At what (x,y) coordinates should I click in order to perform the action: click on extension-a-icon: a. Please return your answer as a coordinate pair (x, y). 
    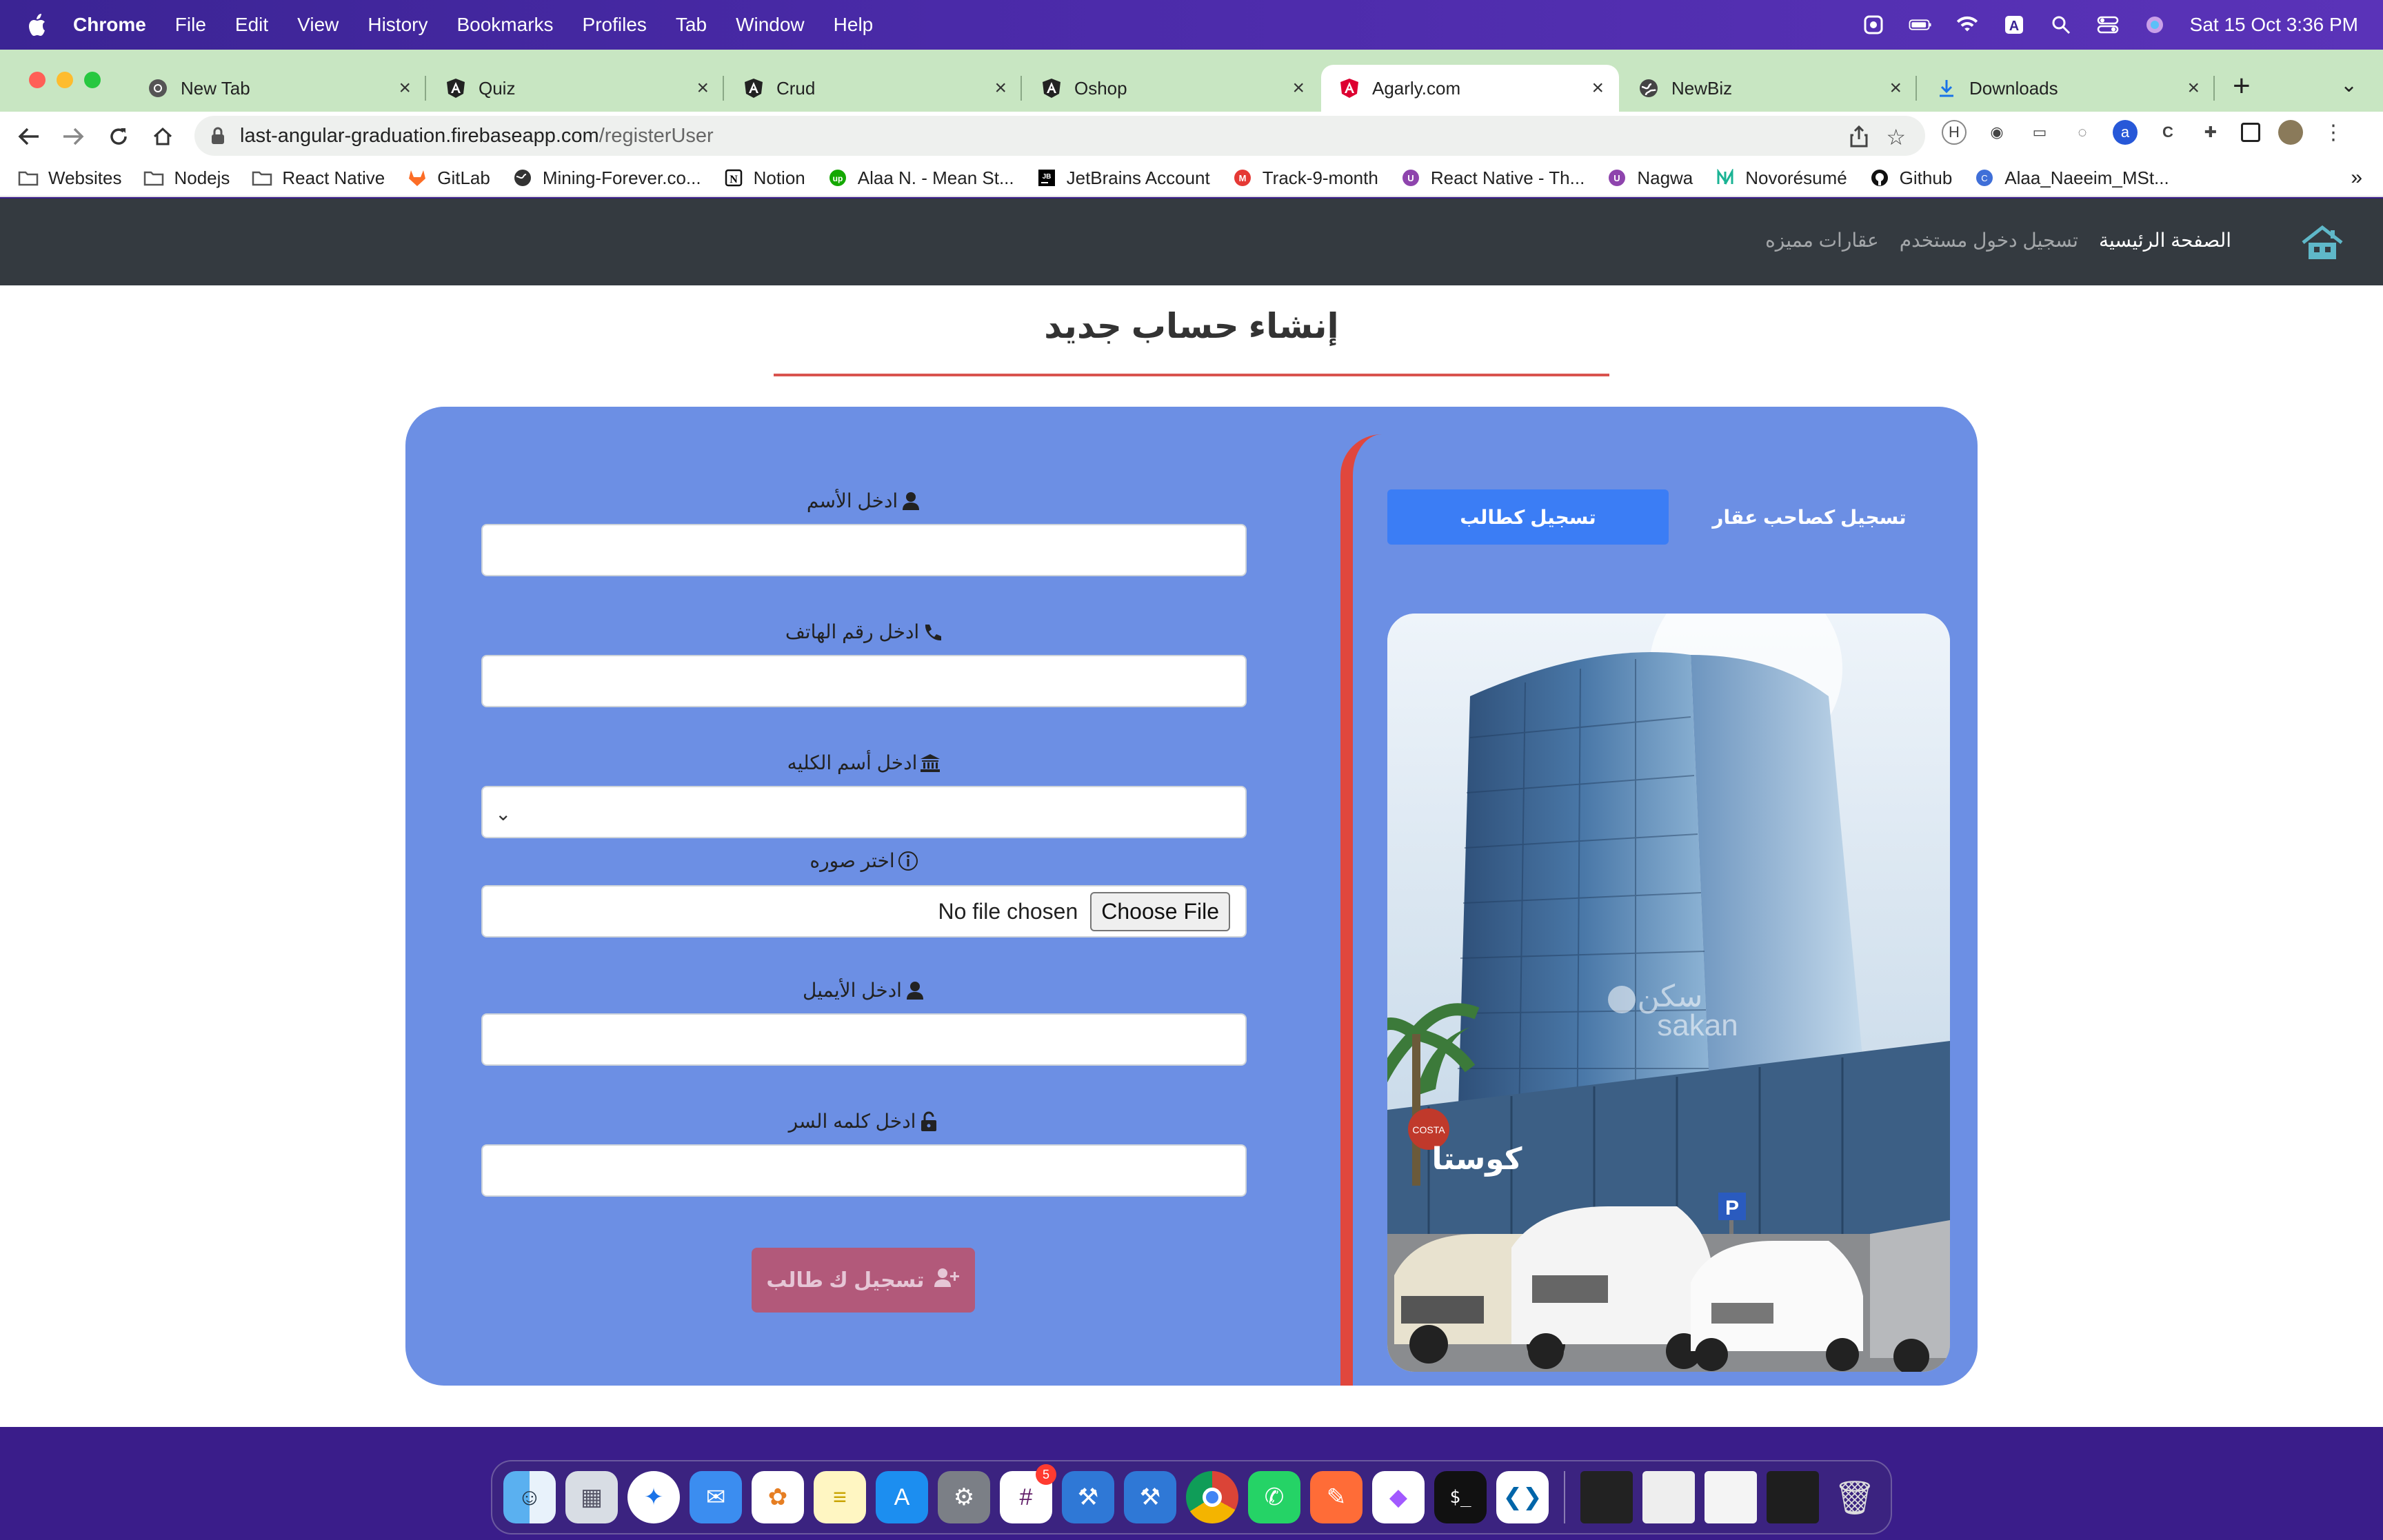
    Looking at the image, I should click on (2125, 133).